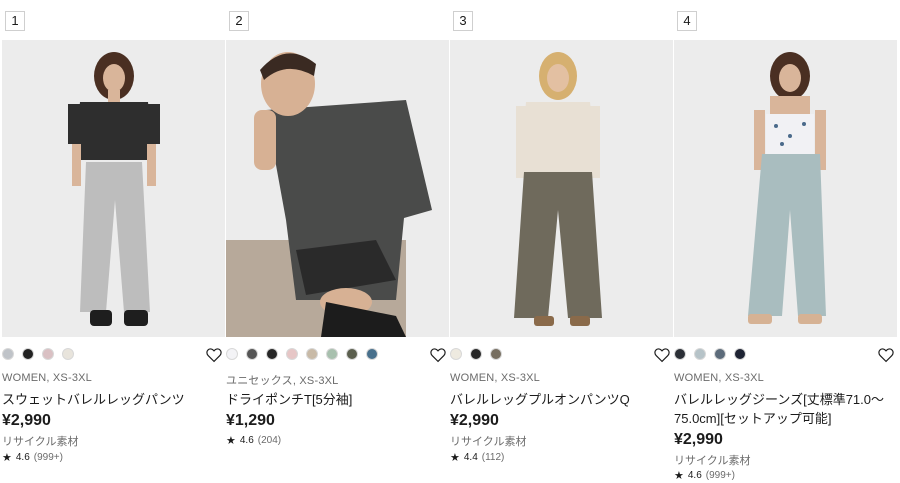 The image size is (900, 483). Describe the element at coordinates (337, 399) in the screenshot. I see `product-name: ドライポンチT[5分袖]` at that location.